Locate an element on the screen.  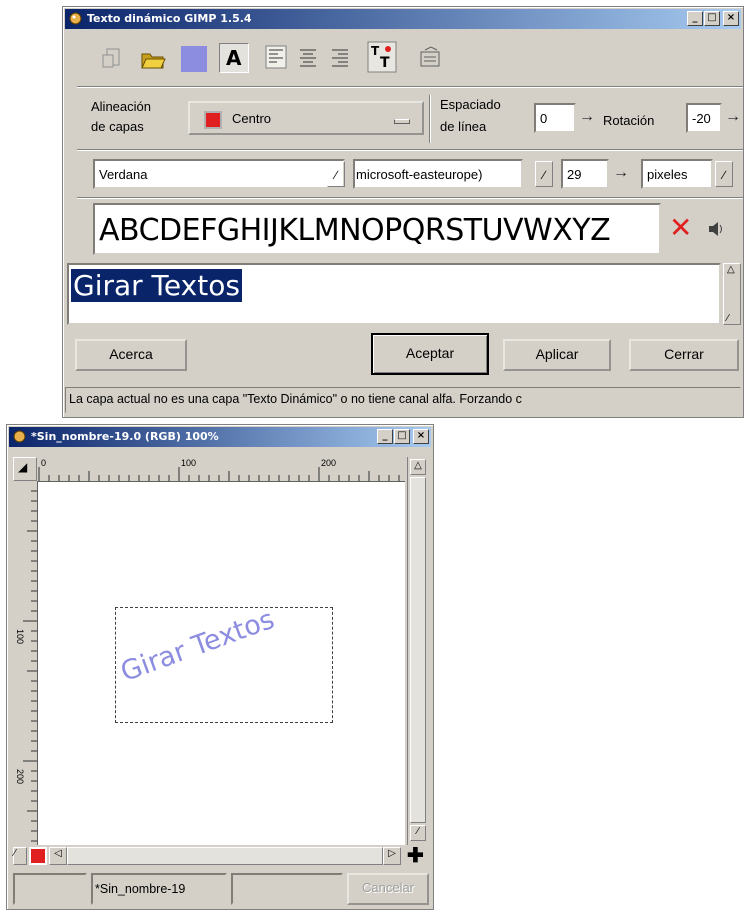
text-entry: Girar Textos is located at coordinates (394, 294).